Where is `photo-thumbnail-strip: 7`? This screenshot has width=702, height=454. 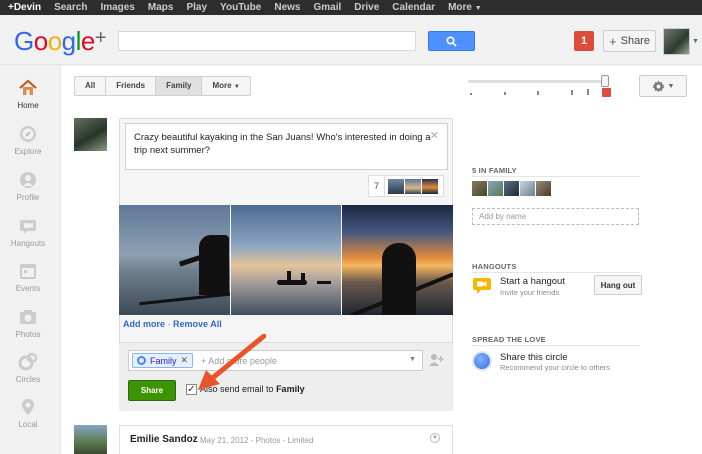
photo-thumbnail-strip: 7 is located at coordinates (406, 186).